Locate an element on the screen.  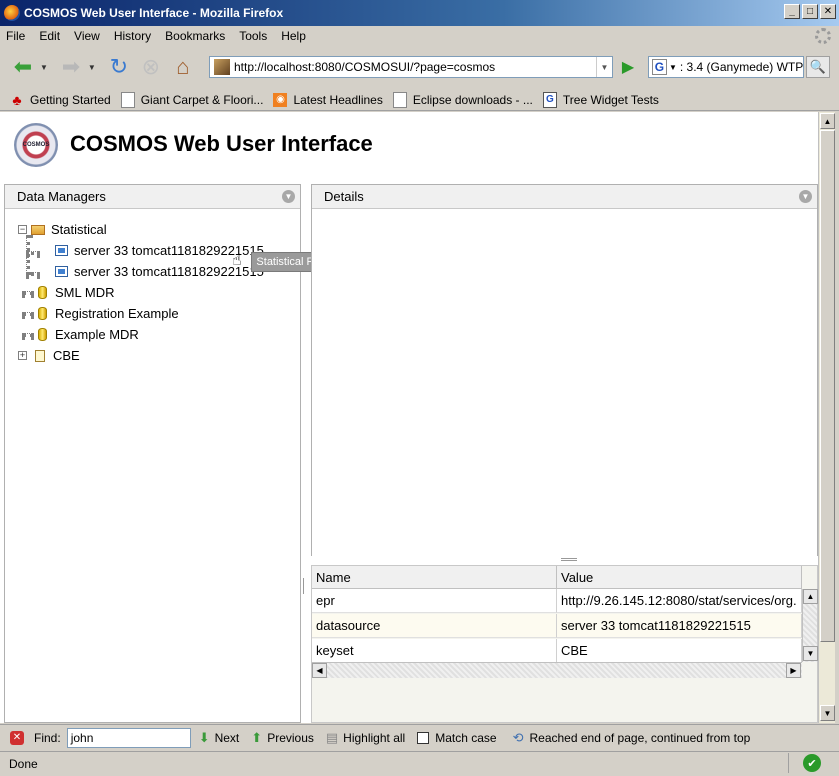
tree-item-example-mdr: Example MDR is located at coordinates (80, 334).